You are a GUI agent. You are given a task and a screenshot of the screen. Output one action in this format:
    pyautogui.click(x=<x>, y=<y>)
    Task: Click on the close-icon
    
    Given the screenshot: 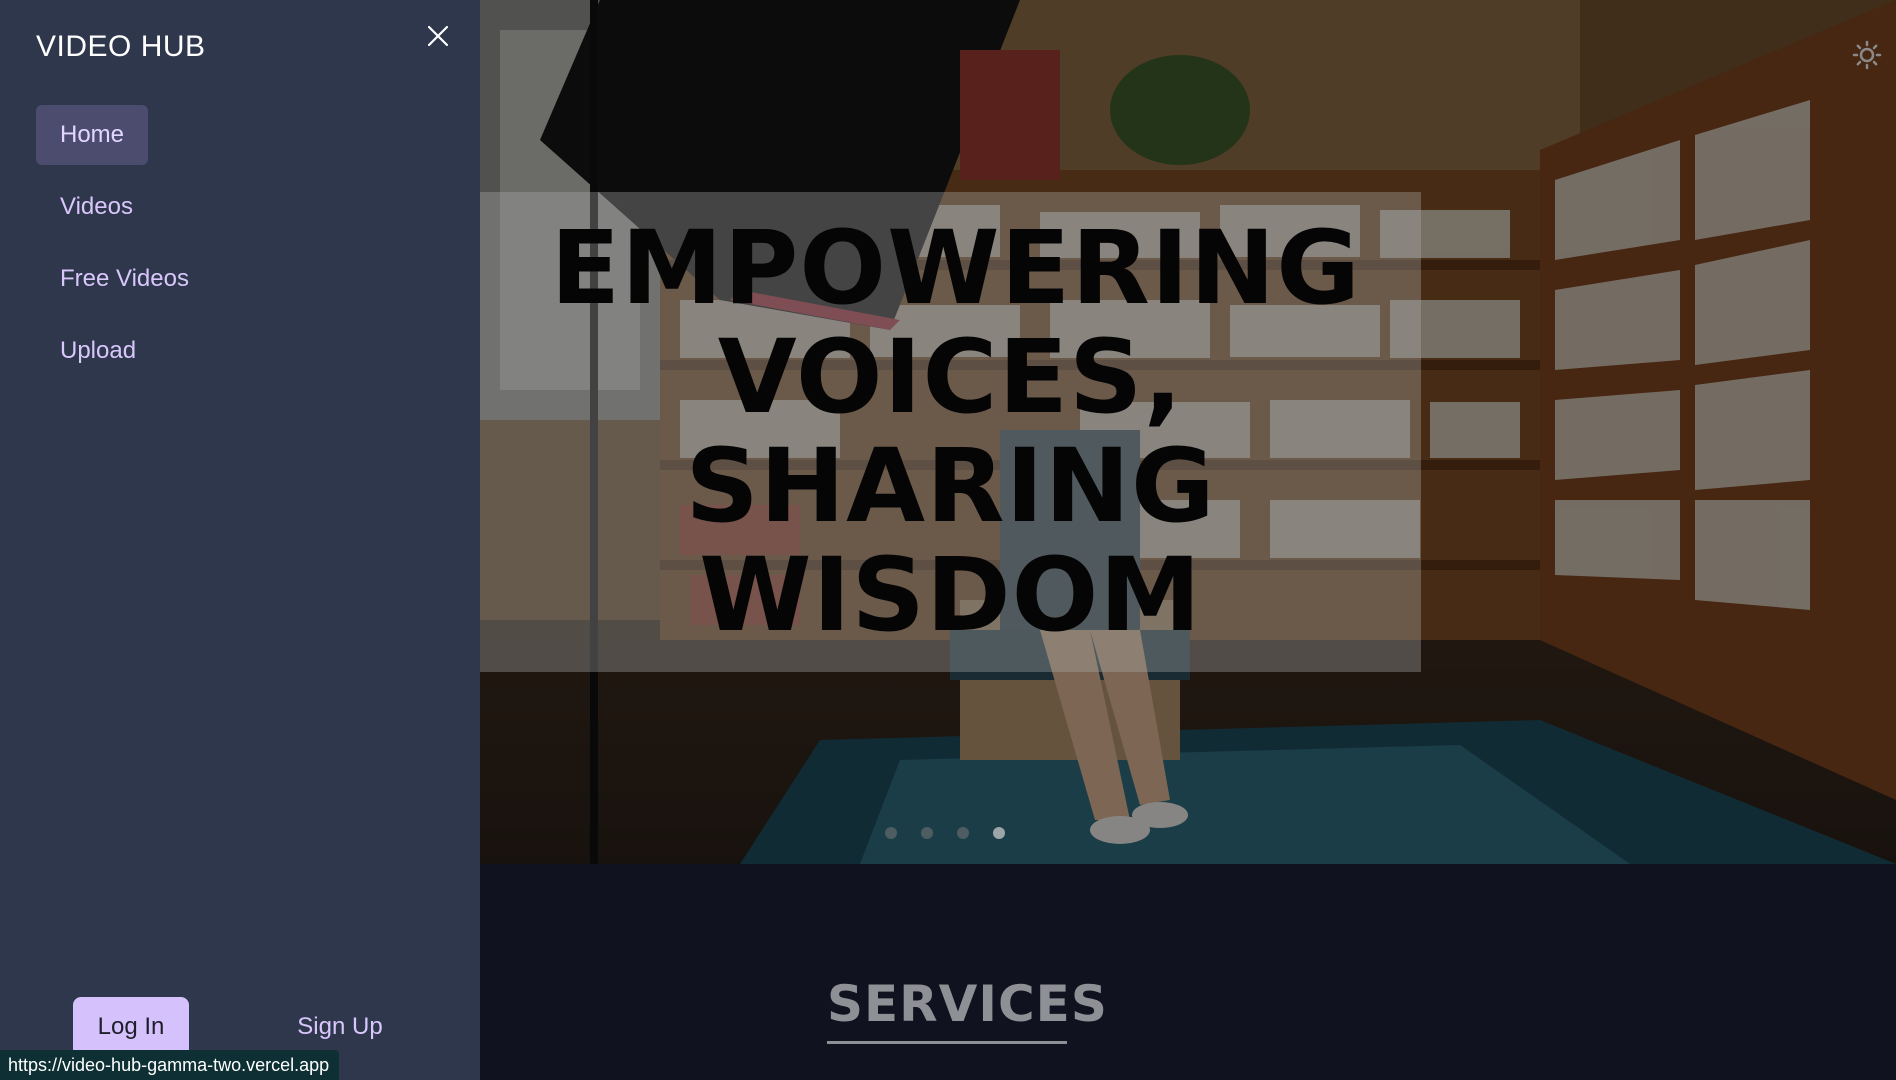 What is the action you would take?
    pyautogui.click(x=438, y=36)
    